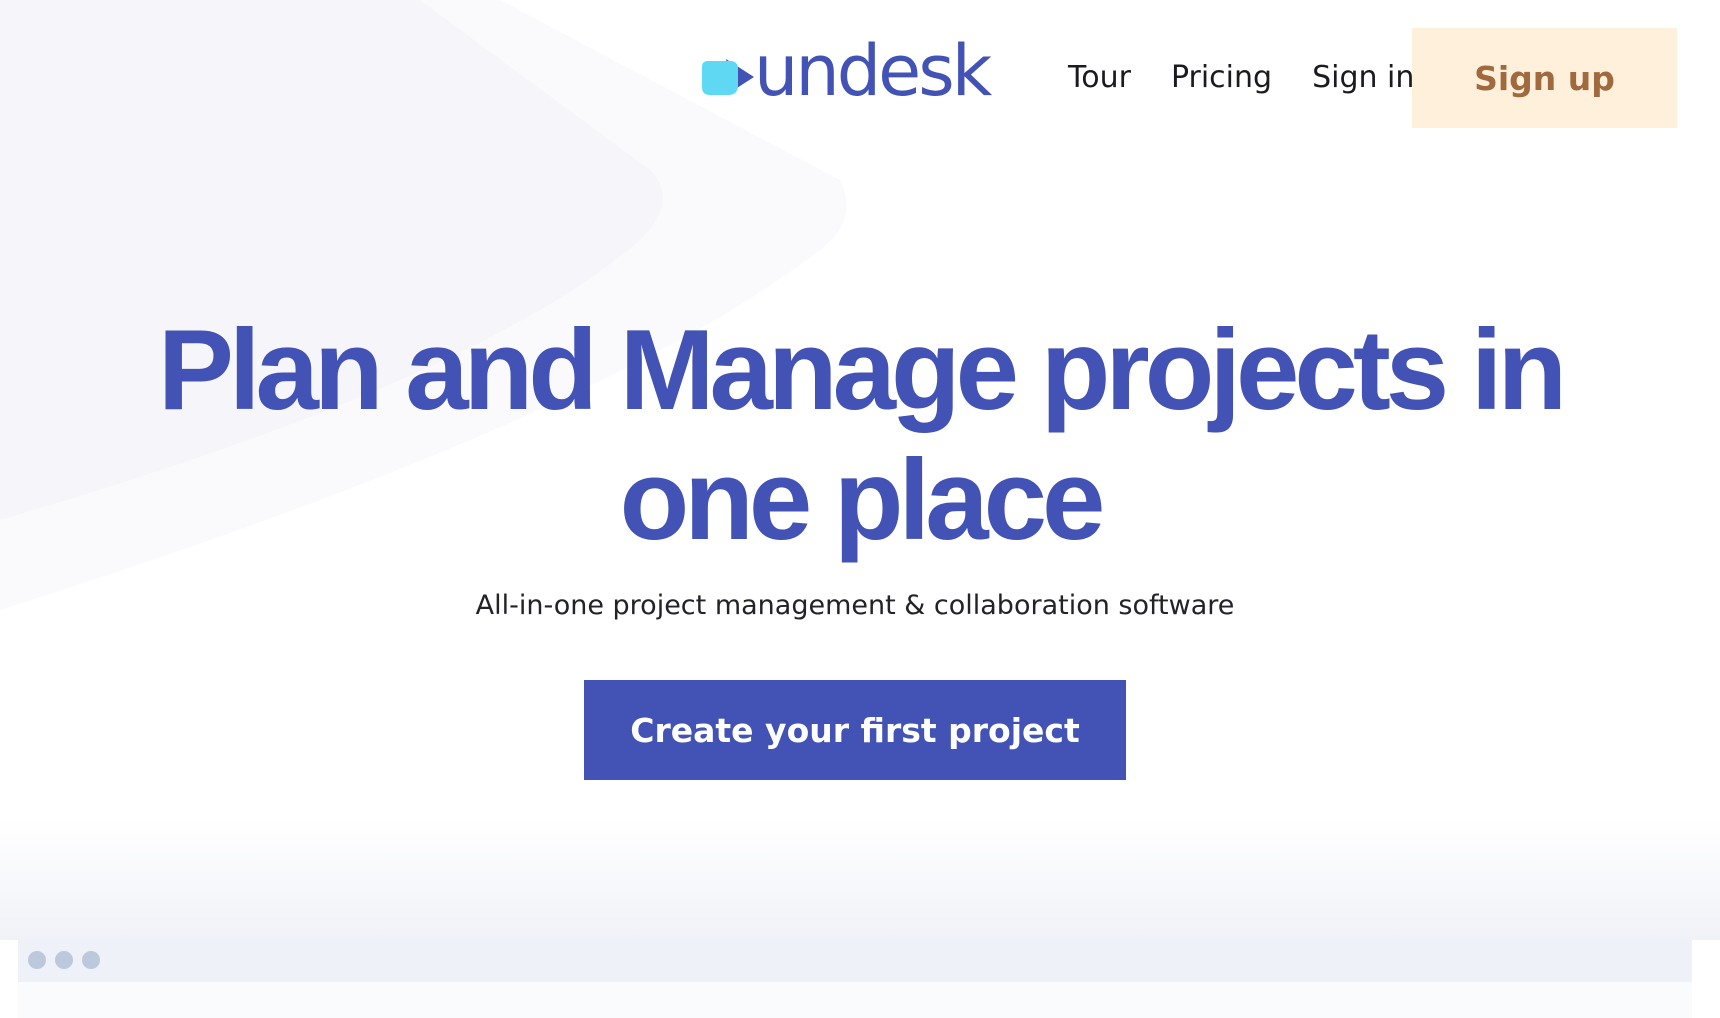 This screenshot has width=1720, height=1018. I want to click on logo-text: undesk, so click(873, 71).